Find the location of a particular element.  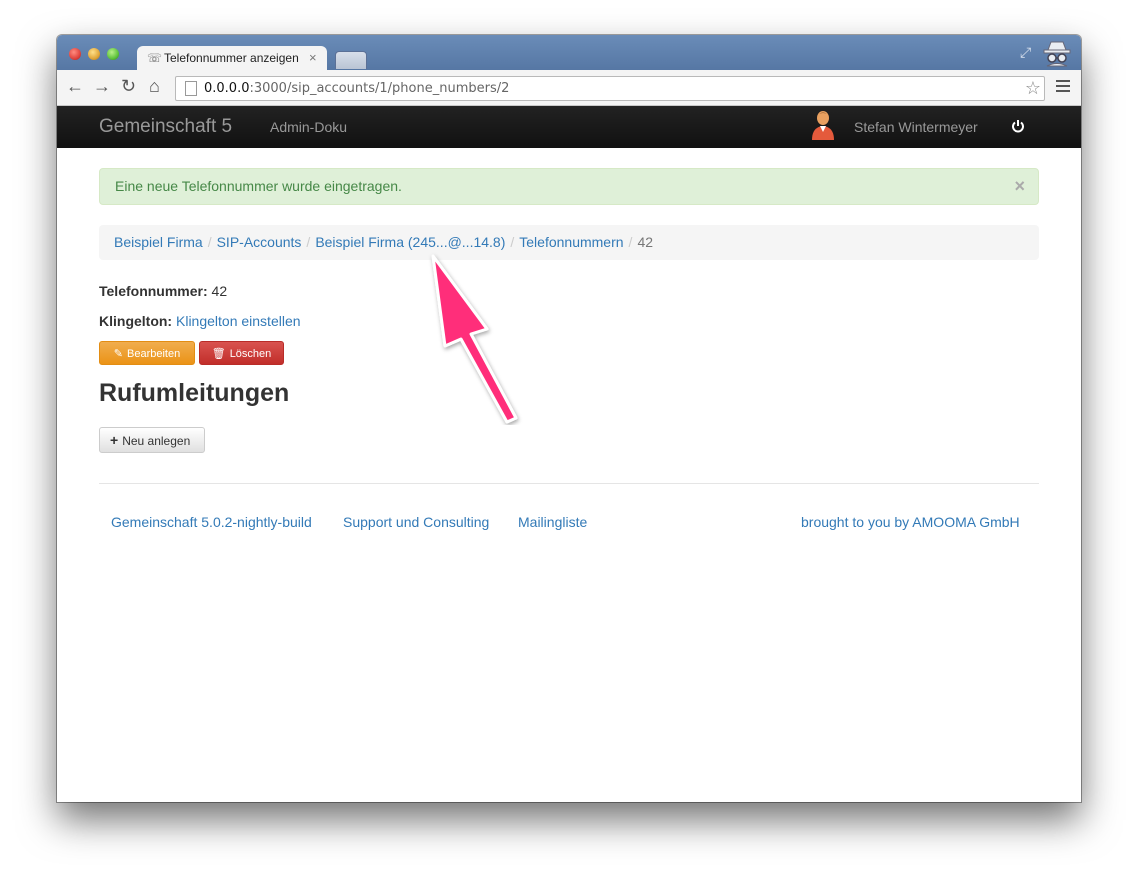

phone-icon: ☏ is located at coordinates (155, 58).